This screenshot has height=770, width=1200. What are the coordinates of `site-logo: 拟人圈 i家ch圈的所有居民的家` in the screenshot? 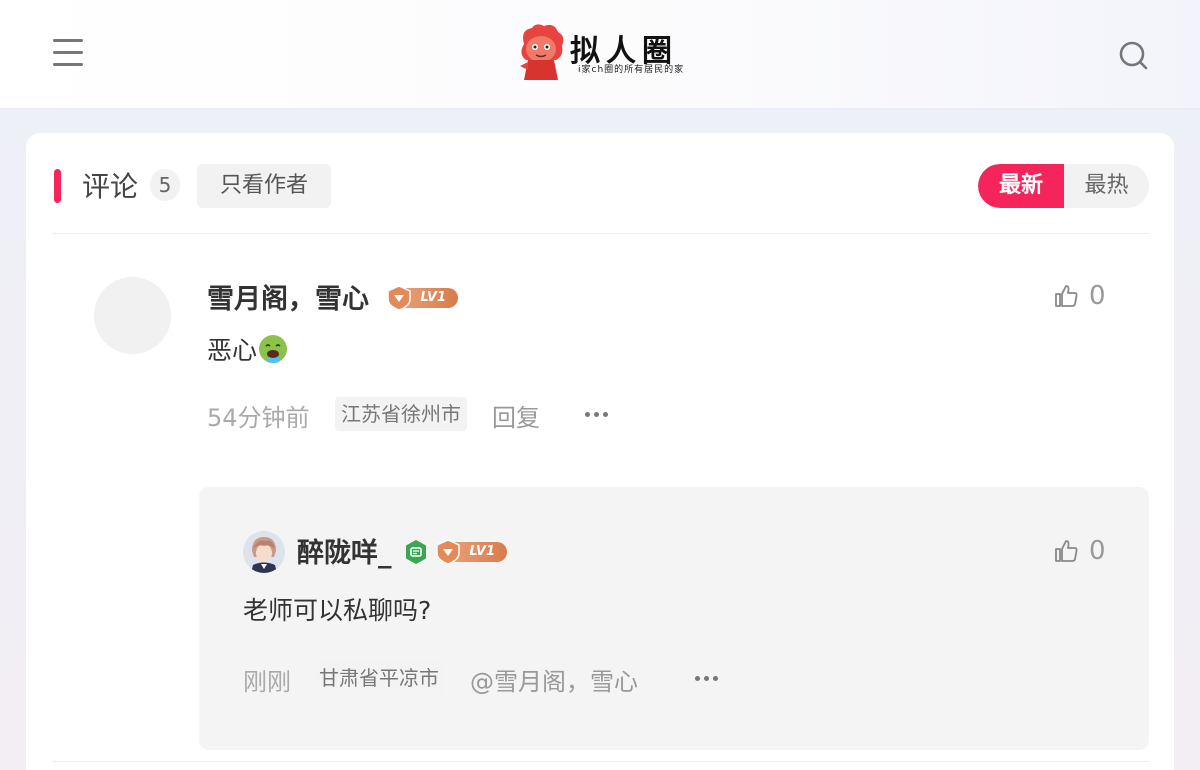 It's located at (599, 53).